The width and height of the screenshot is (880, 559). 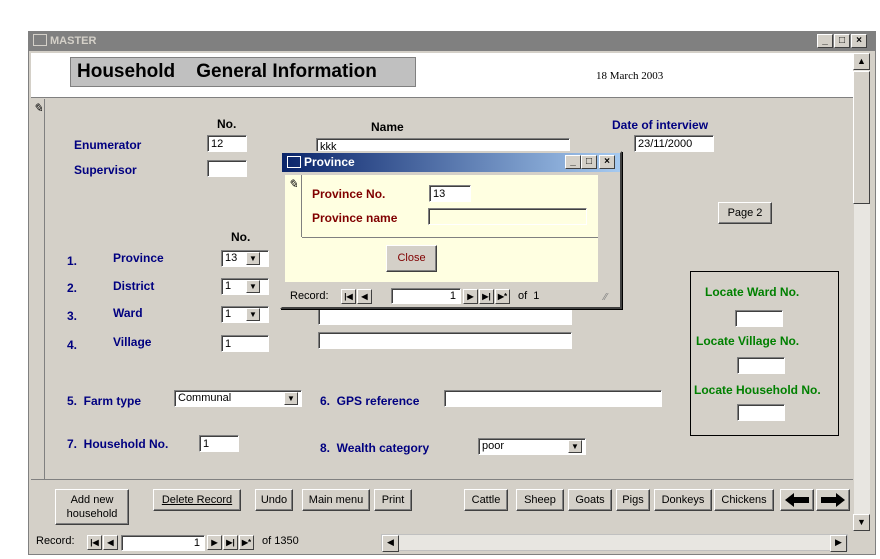 I want to click on next-arrow-button, so click(x=833, y=500).